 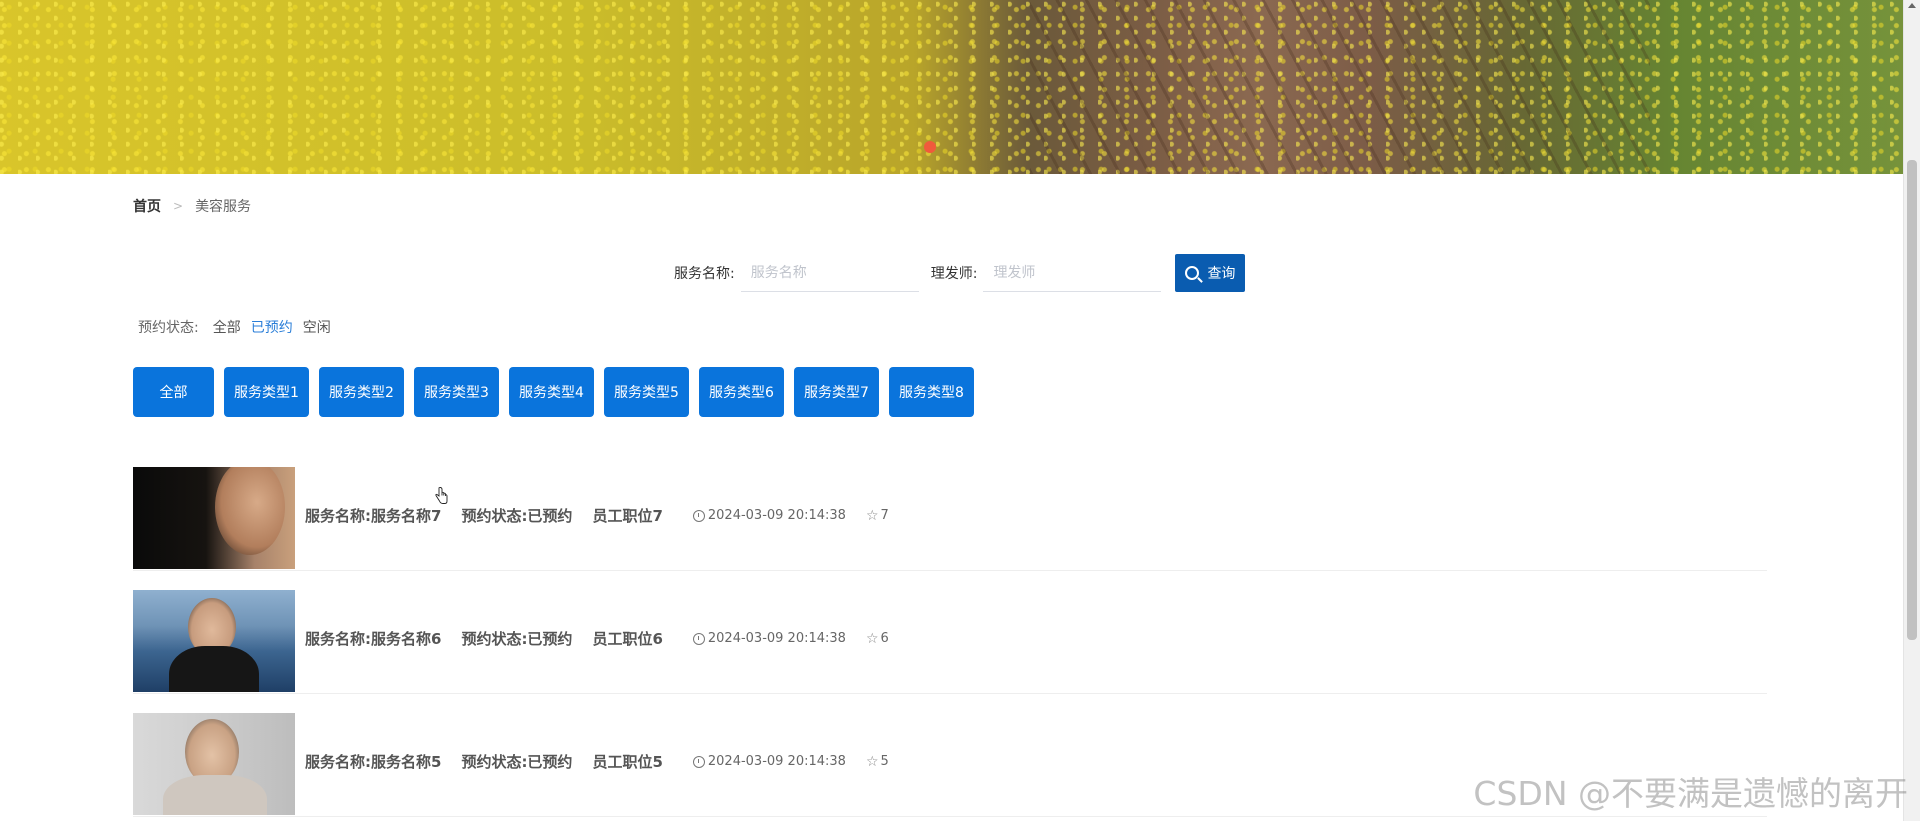 I want to click on service-name-input, so click(x=829, y=273).